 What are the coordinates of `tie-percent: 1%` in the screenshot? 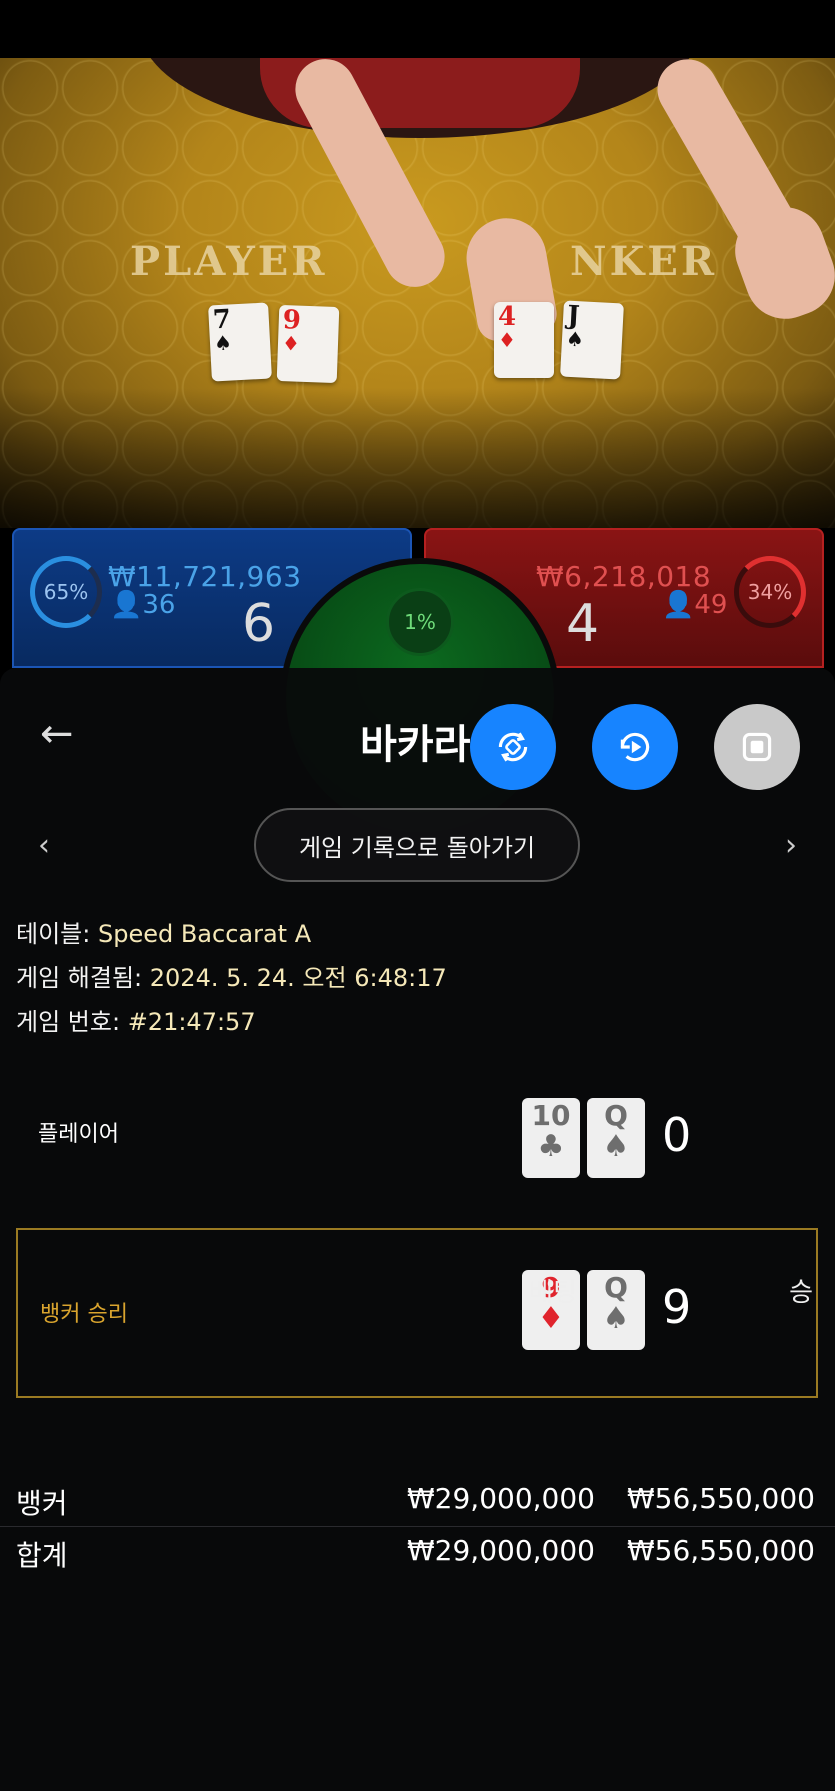 It's located at (420, 622).